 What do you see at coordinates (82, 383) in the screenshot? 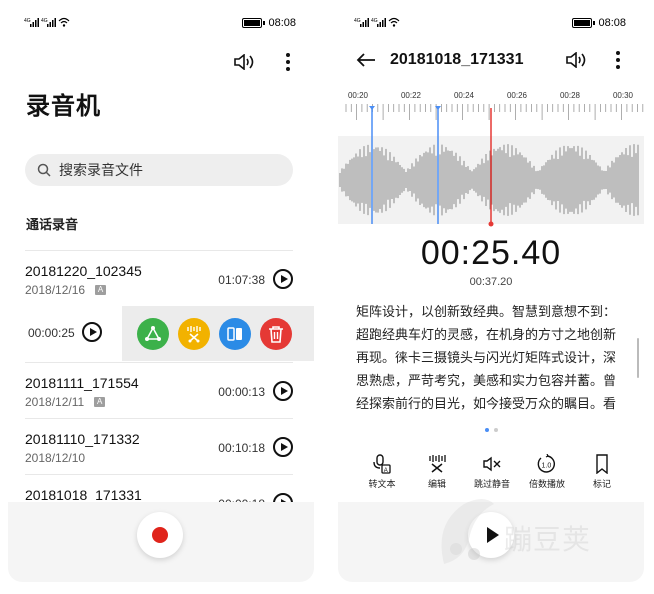
I see `recording-name: 20181111_171554` at bounding box center [82, 383].